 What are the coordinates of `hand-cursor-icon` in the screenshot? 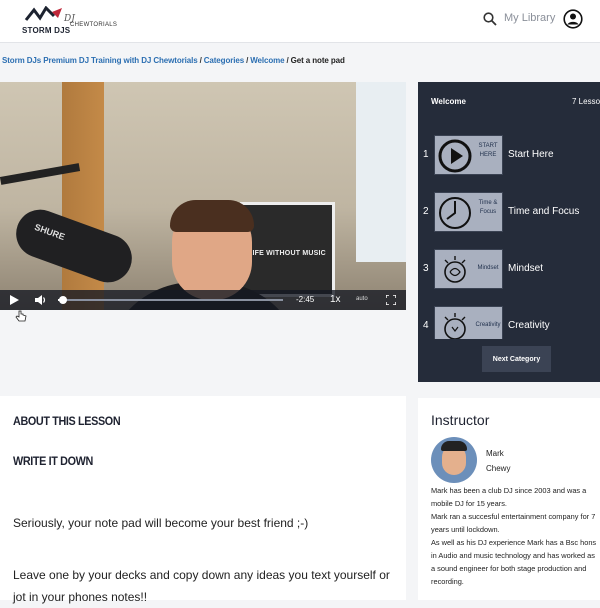 It's located at (21, 316).